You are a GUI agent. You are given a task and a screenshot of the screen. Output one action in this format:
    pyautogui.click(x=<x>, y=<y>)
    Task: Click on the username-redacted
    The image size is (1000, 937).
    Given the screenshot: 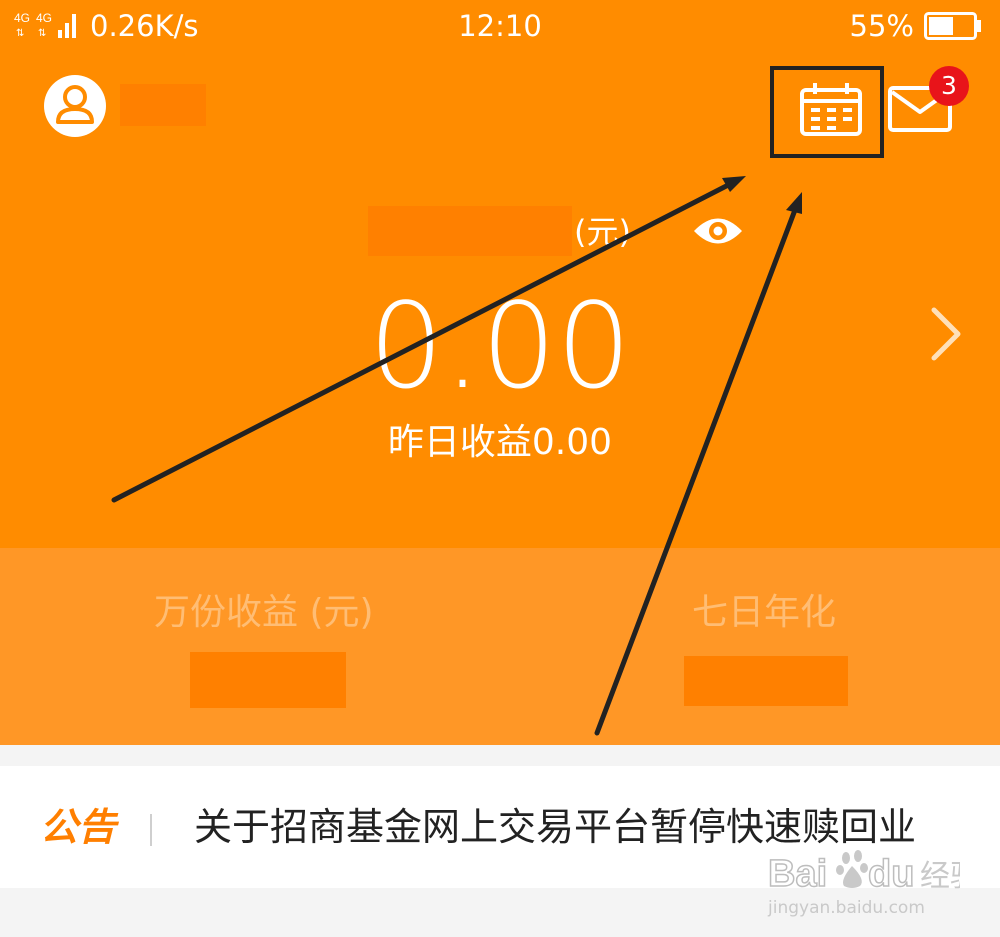 What is the action you would take?
    pyautogui.click(x=163, y=105)
    